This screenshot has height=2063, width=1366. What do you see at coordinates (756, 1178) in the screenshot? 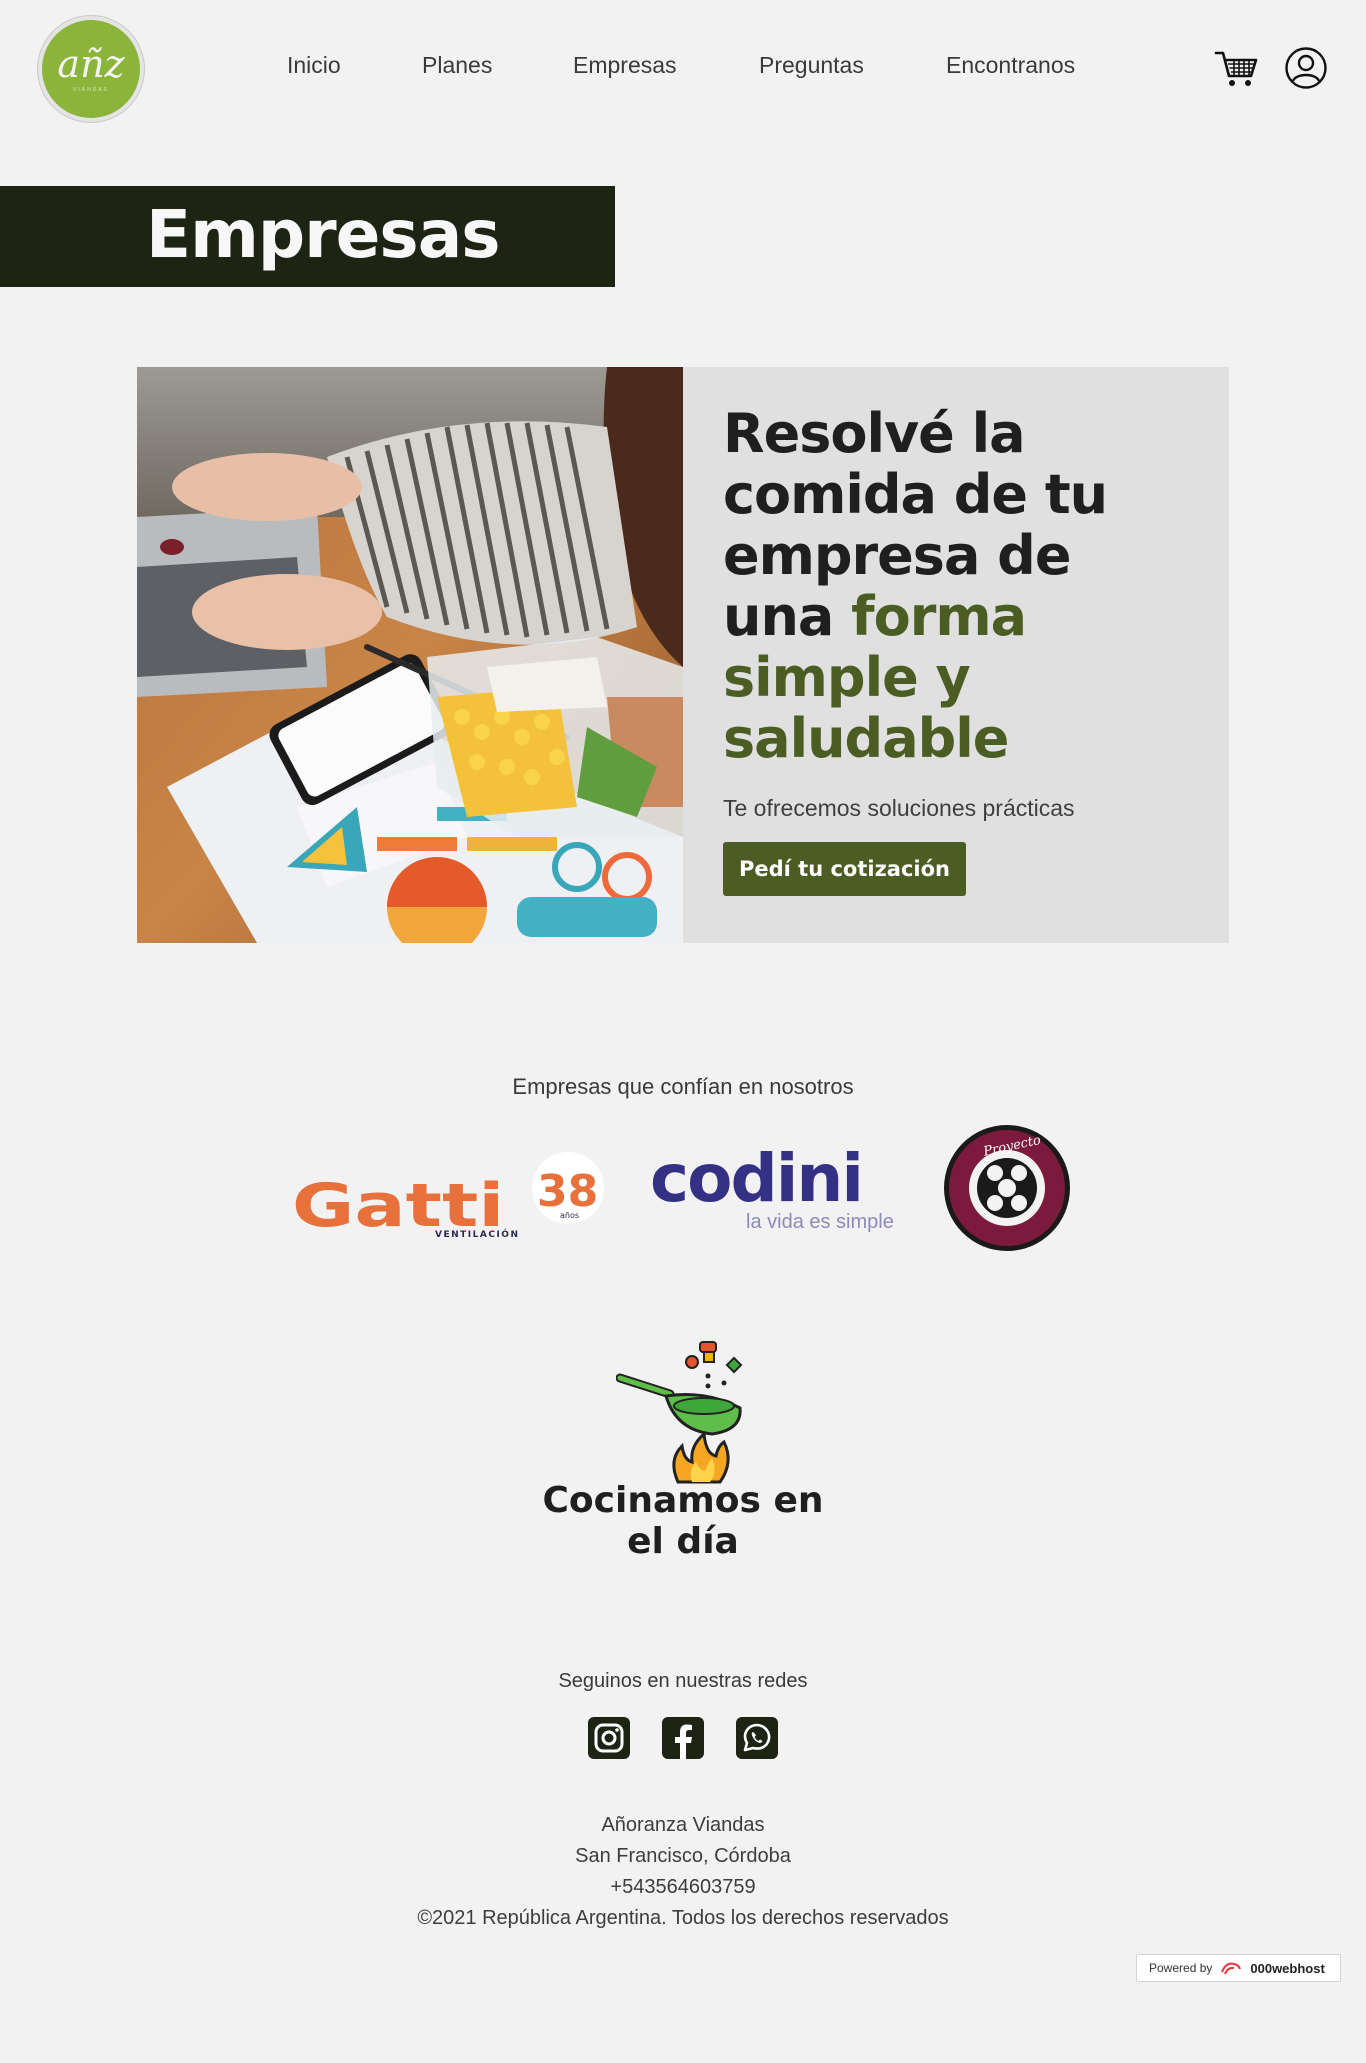
I see `svg-text: codini` at bounding box center [756, 1178].